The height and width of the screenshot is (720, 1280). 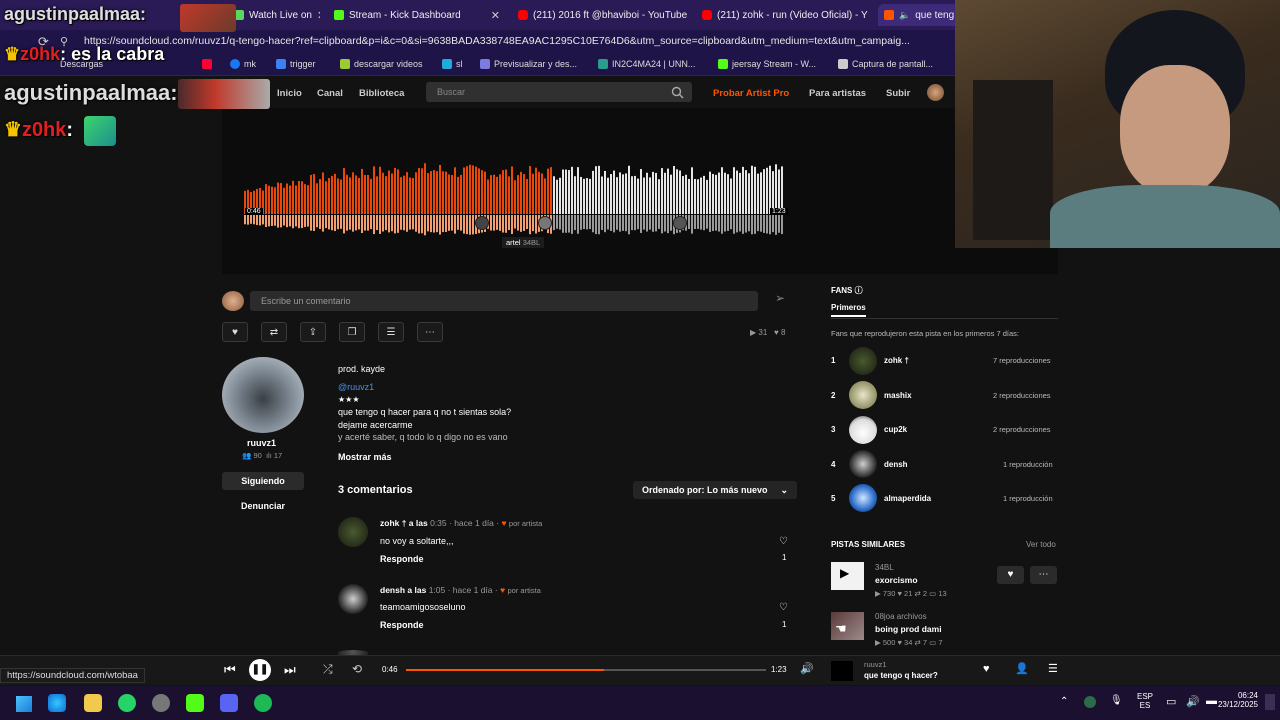 What do you see at coordinates (586, 670) in the screenshot?
I see `progress-bar` at bounding box center [586, 670].